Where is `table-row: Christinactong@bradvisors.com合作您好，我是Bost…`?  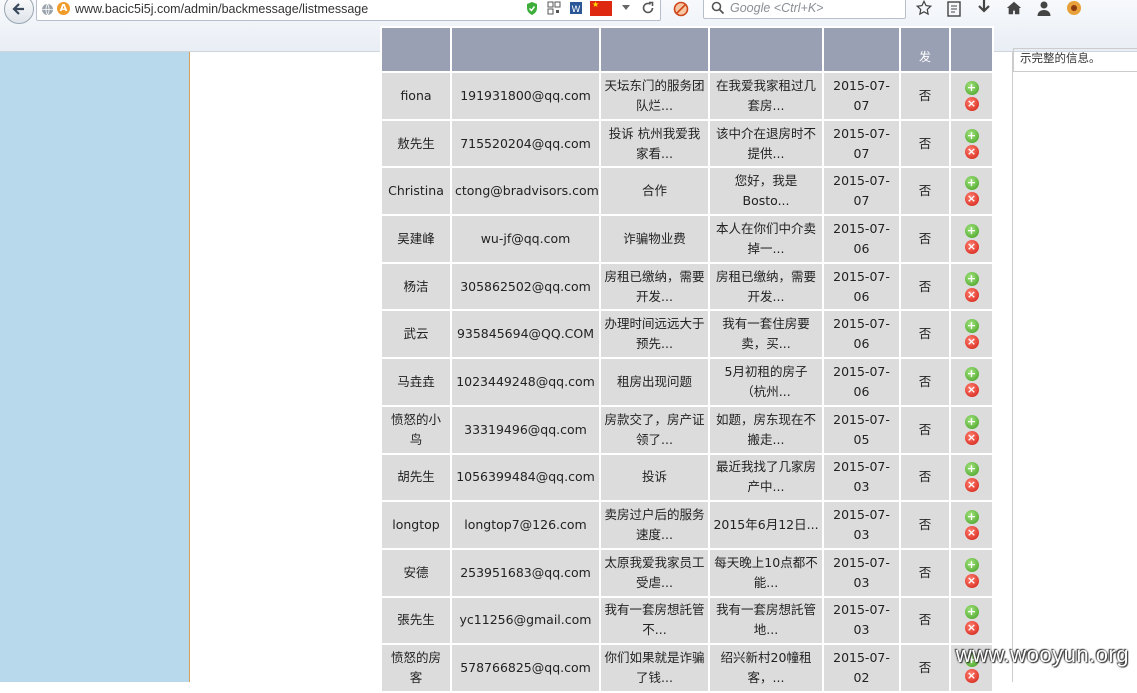
table-row: Christinactong@bradvisors.com合作您好，我是Bost… is located at coordinates (687, 191).